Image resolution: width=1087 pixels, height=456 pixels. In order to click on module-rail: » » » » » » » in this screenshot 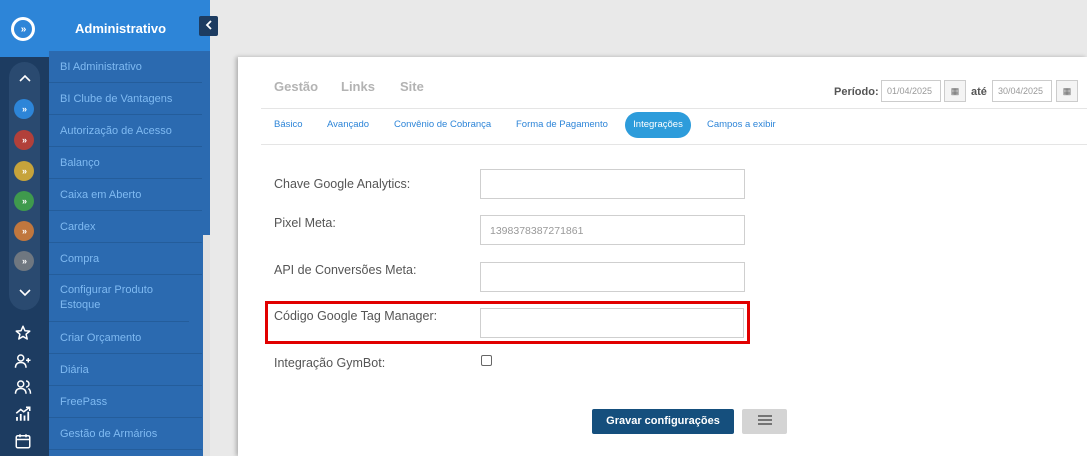, I will do `click(24, 228)`.